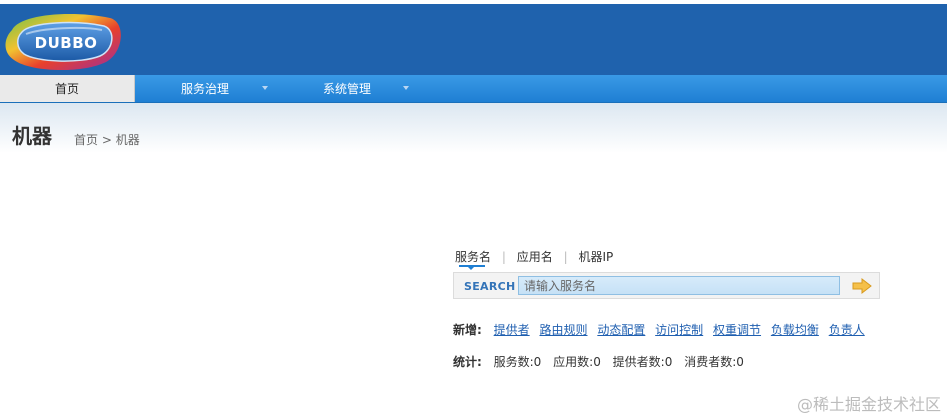 This screenshot has width=947, height=418. Describe the element at coordinates (737, 330) in the screenshot. I see `add-weight-link: 权重调节` at that location.